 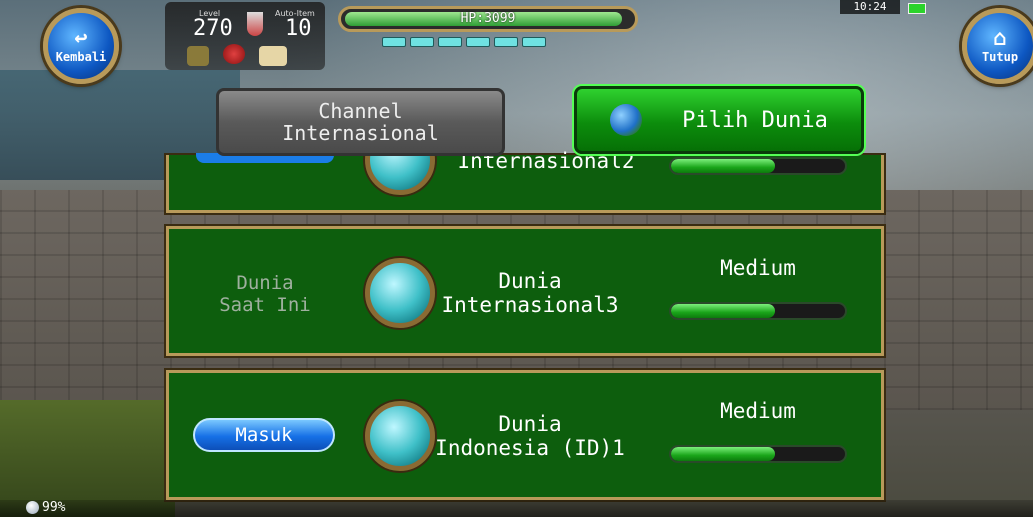 I want to click on tab-channel: Channel Internasional, so click(x=360, y=122).